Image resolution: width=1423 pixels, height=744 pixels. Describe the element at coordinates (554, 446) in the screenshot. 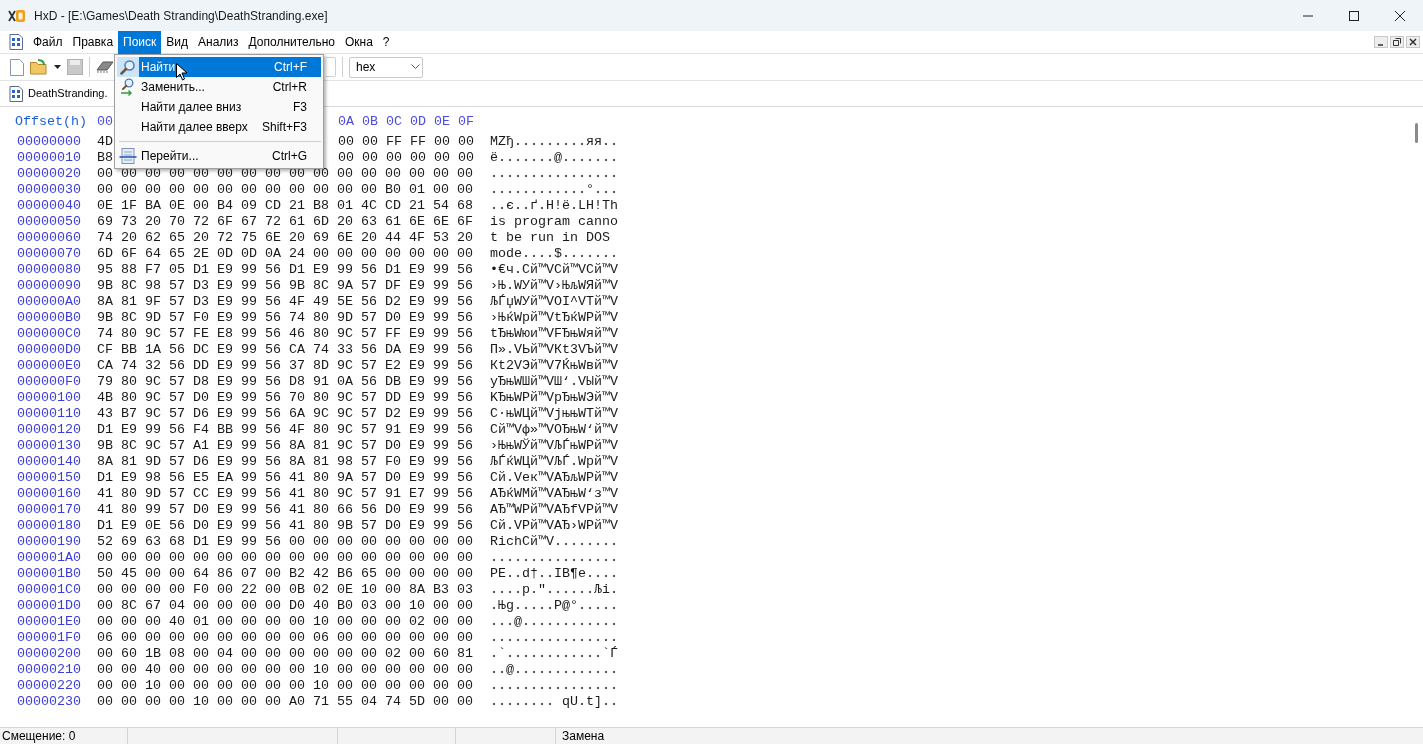

I see `ascii-text: ›ЊњWЎй™VЉЃњWРй™V` at that location.